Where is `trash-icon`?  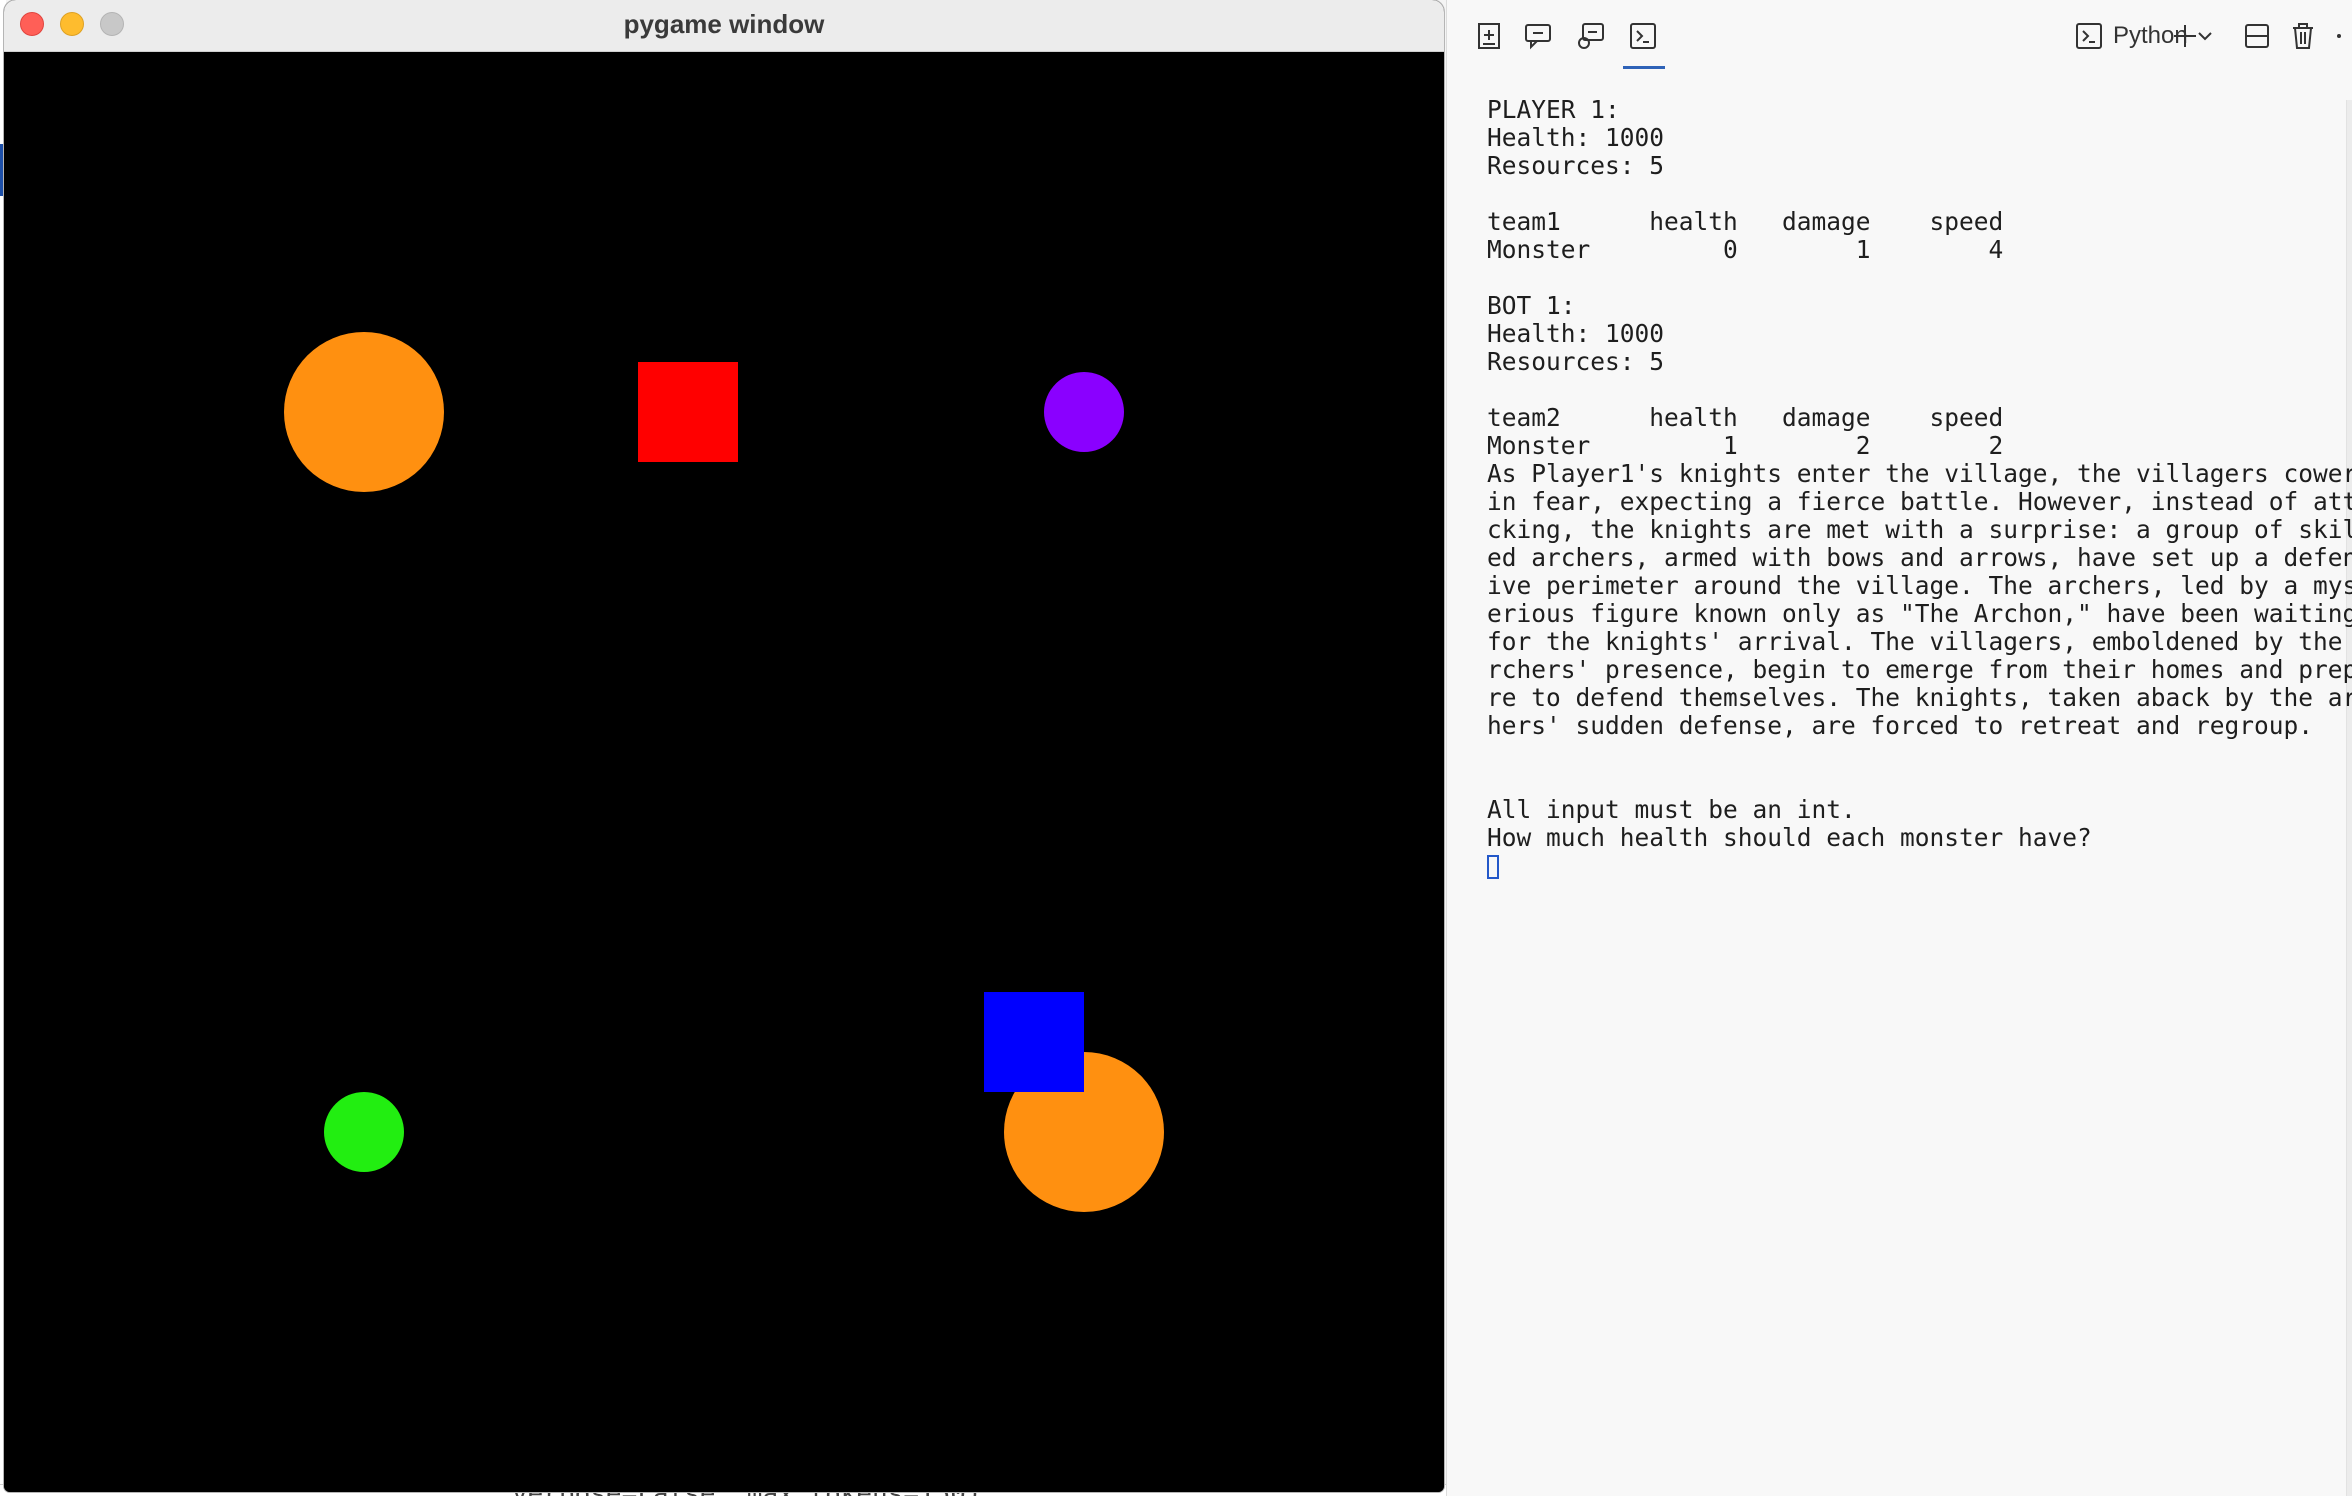 trash-icon is located at coordinates (2303, 36).